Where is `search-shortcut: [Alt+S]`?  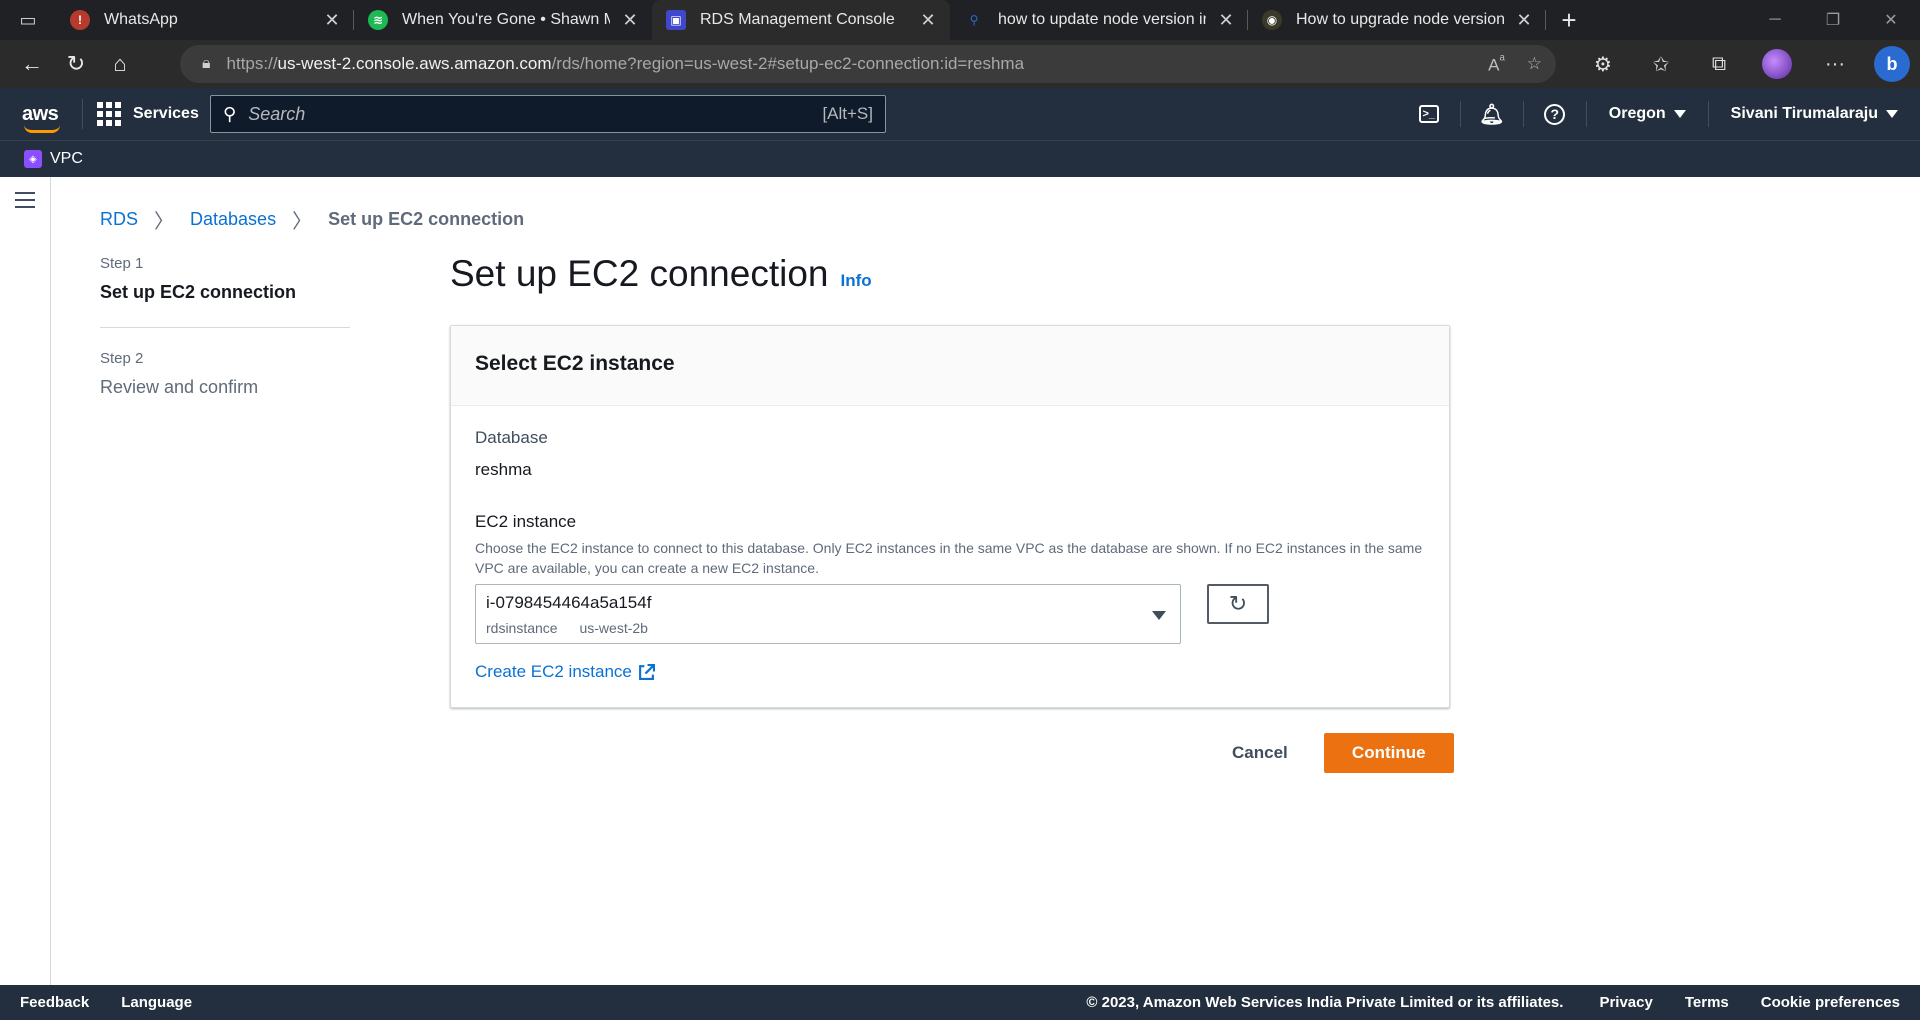
search-shortcut: [Alt+S] is located at coordinates (847, 113).